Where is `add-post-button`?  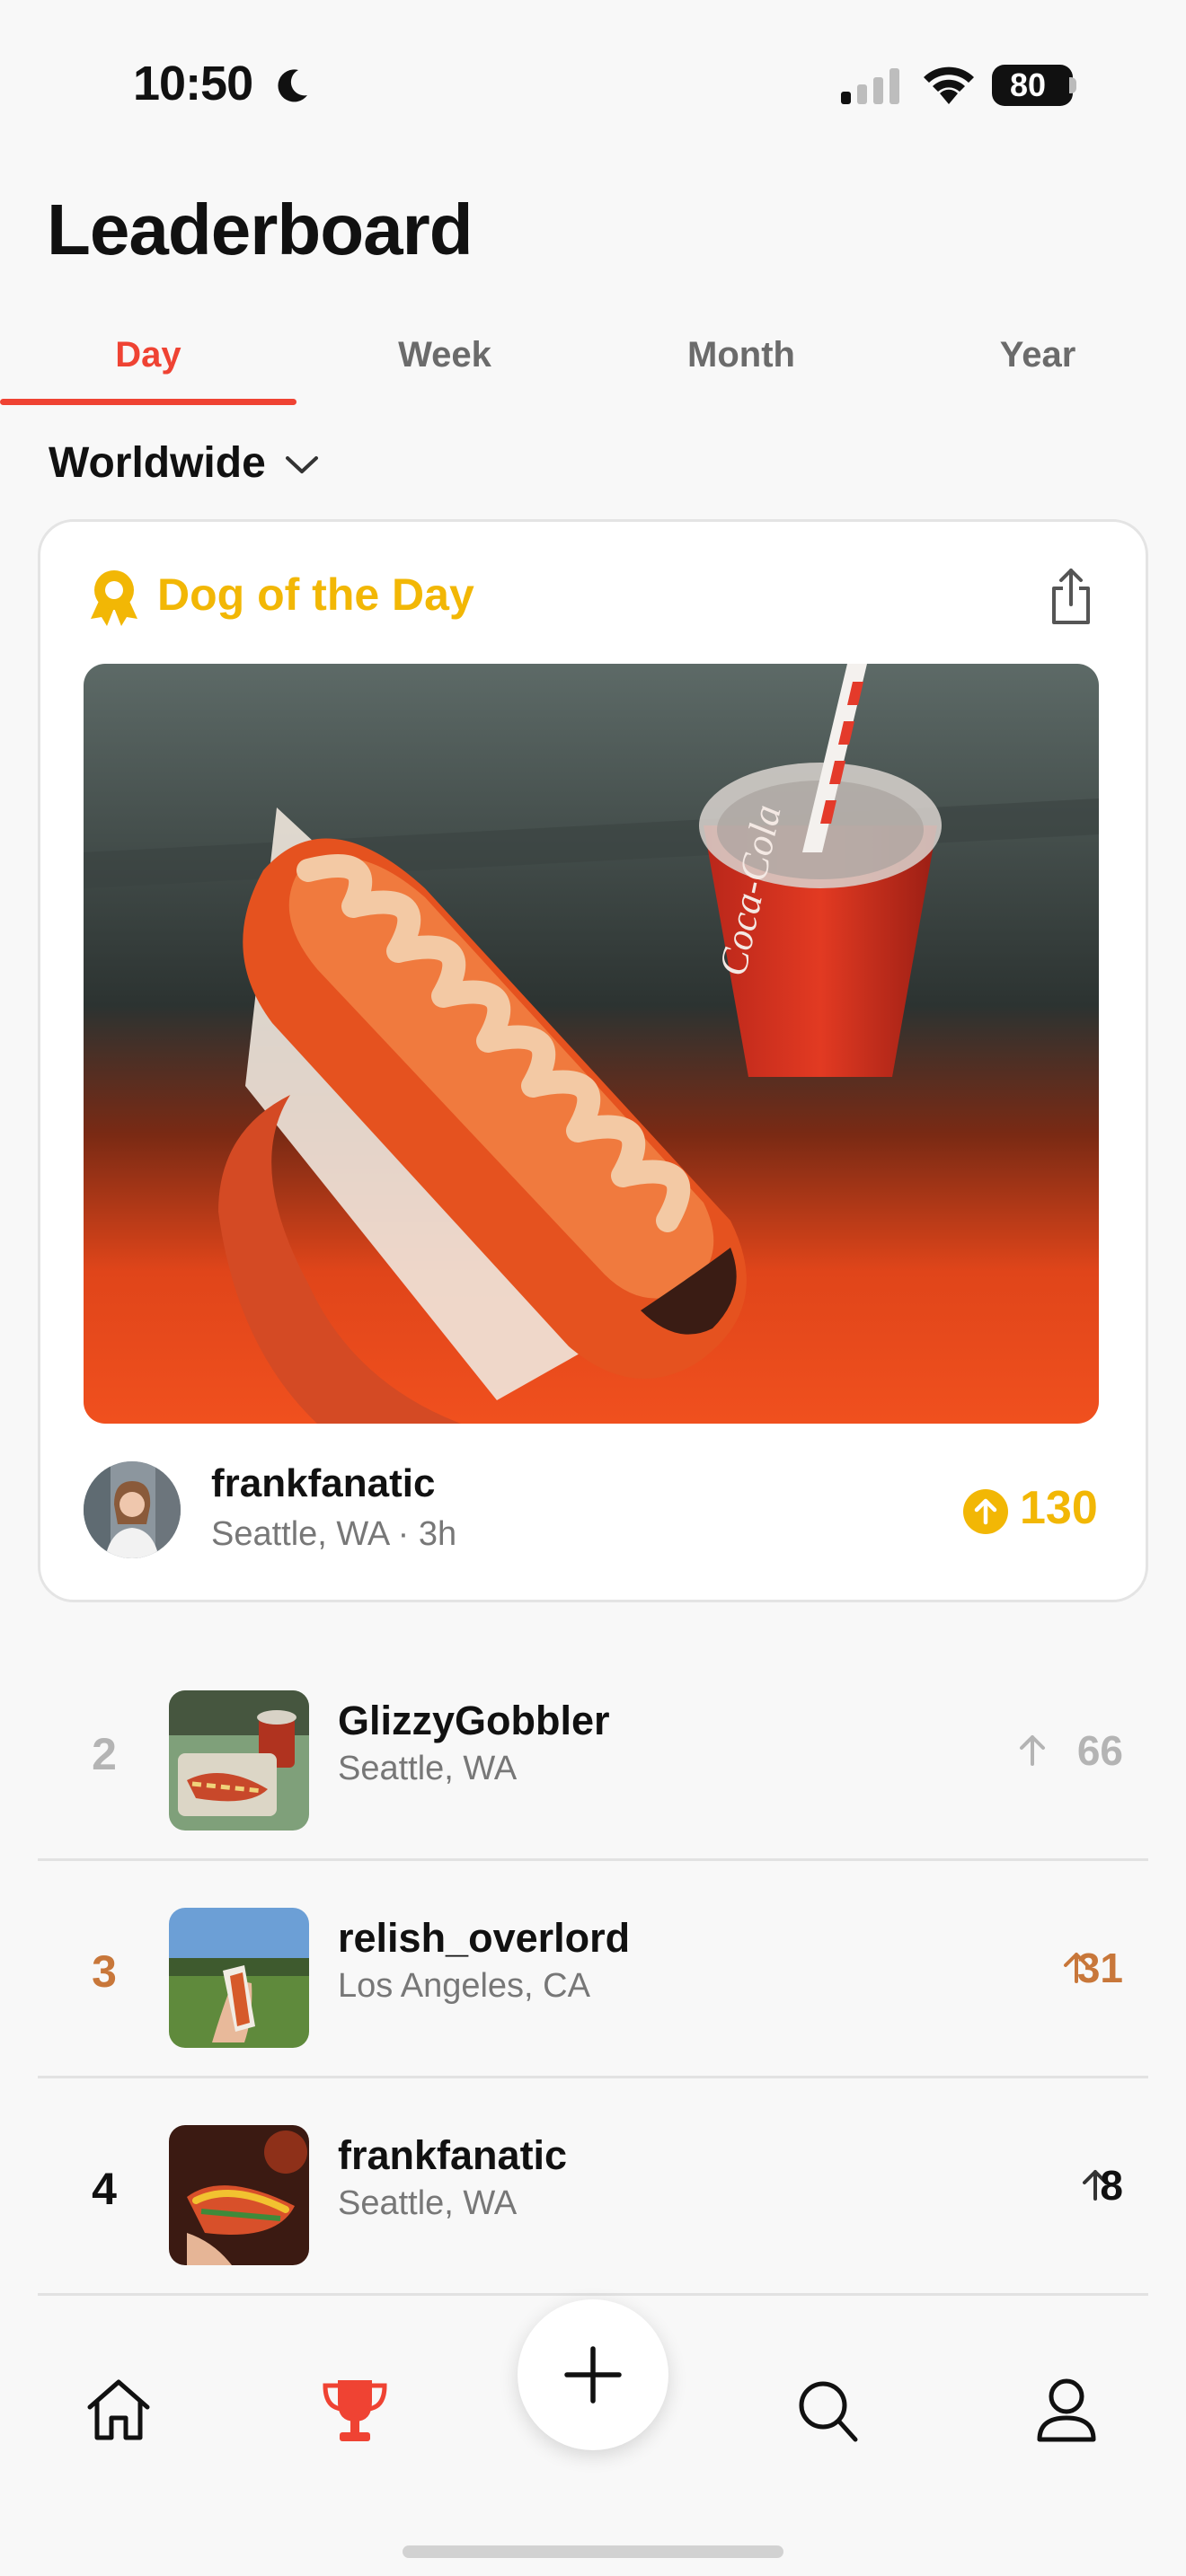
add-post-button is located at coordinates (593, 2374).